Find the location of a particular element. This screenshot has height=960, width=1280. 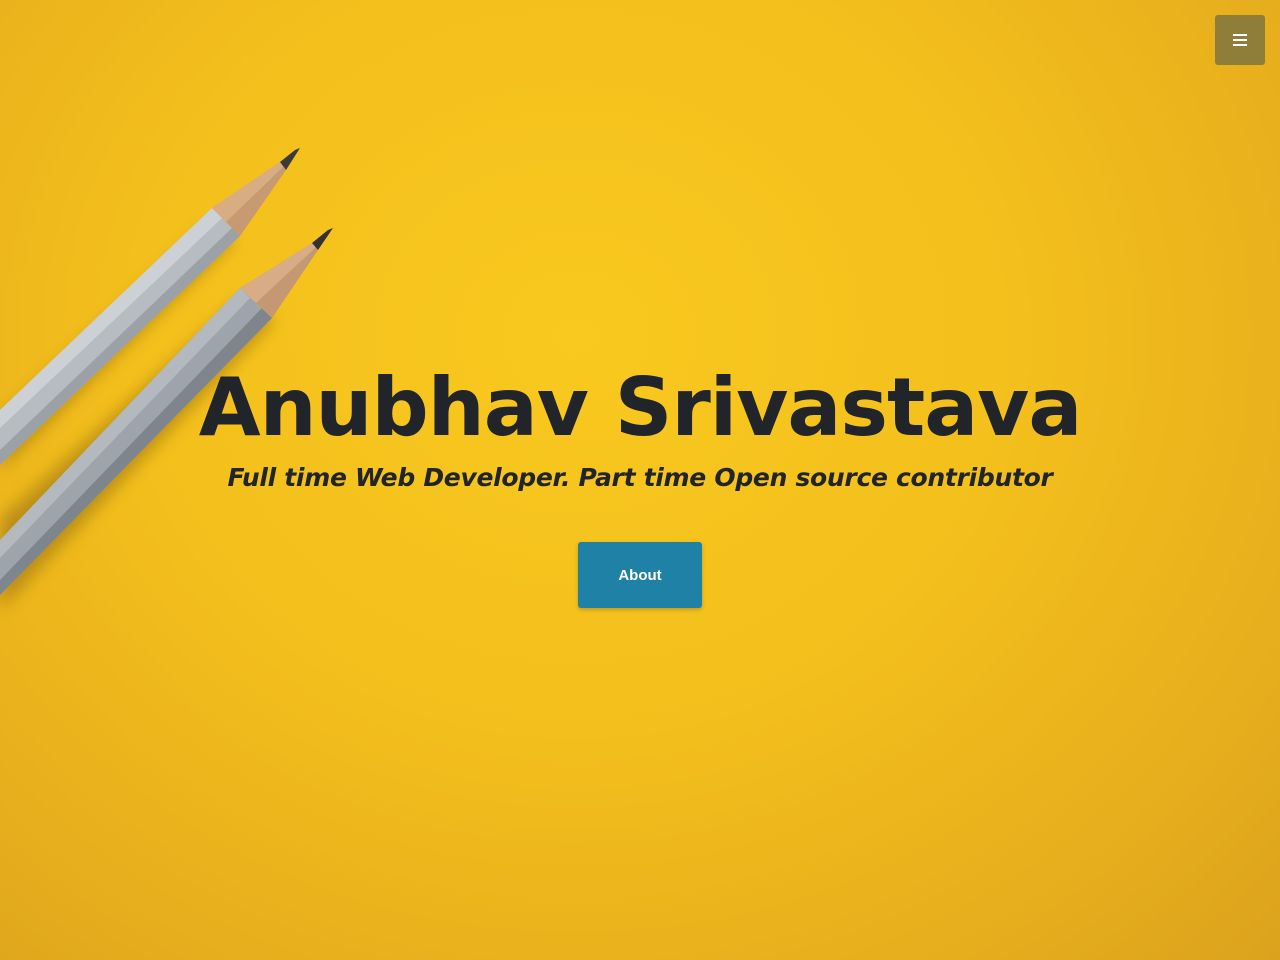

hero-title: Anubhav Srivastava is located at coordinates (640, 407).